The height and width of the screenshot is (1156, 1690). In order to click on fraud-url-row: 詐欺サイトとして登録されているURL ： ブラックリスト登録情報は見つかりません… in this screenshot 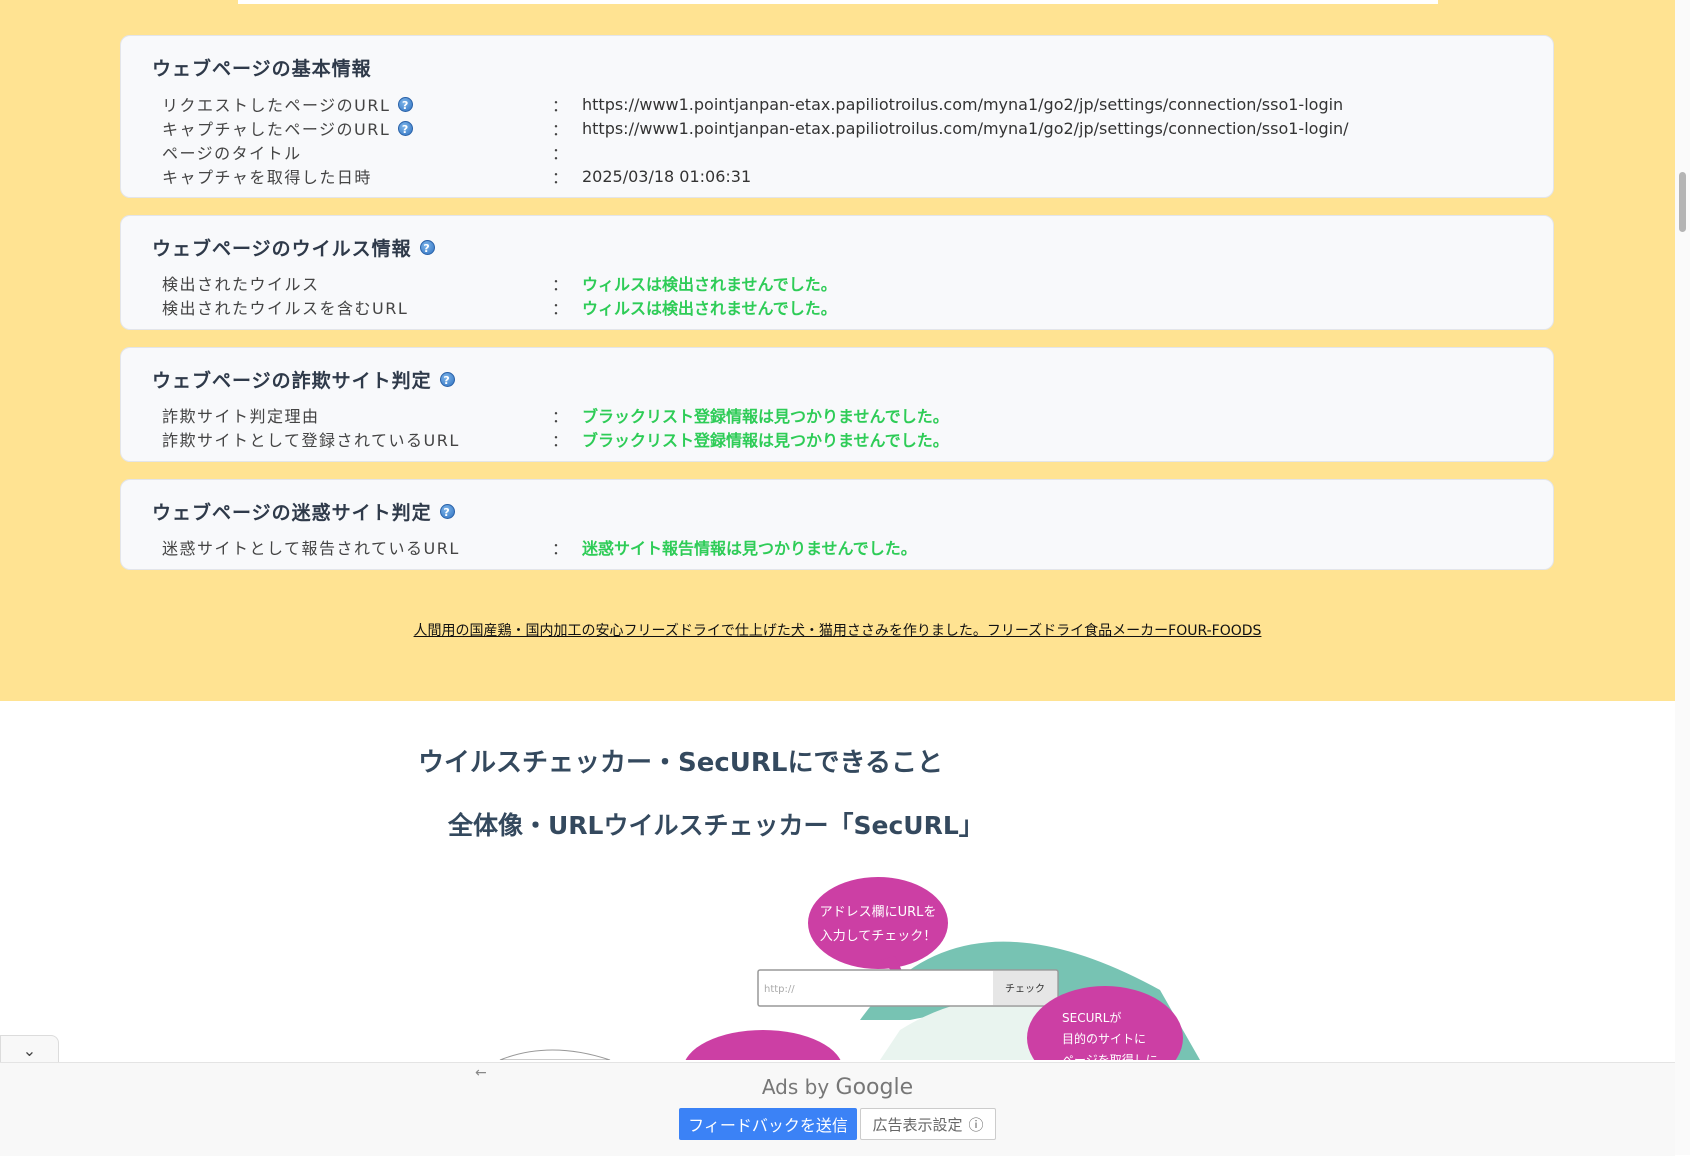, I will do `click(857, 439)`.